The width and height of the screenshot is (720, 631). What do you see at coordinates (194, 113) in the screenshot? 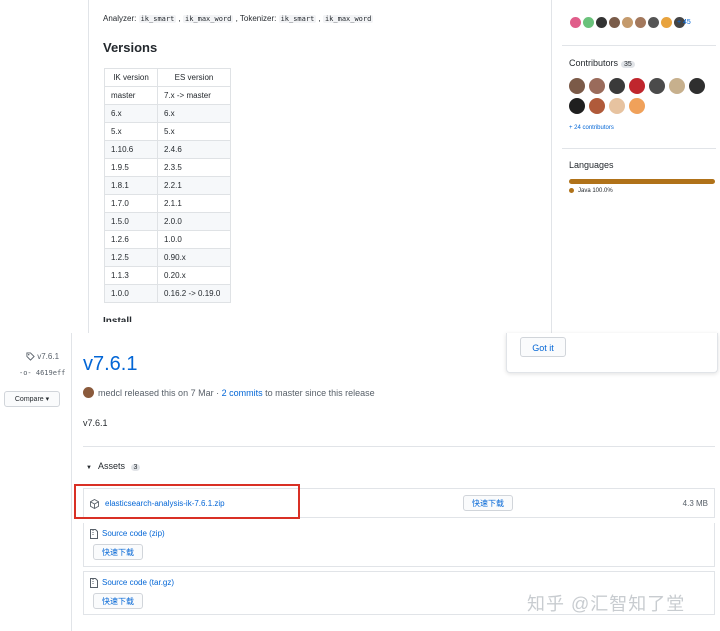
I see `table-cell: 6.x` at bounding box center [194, 113].